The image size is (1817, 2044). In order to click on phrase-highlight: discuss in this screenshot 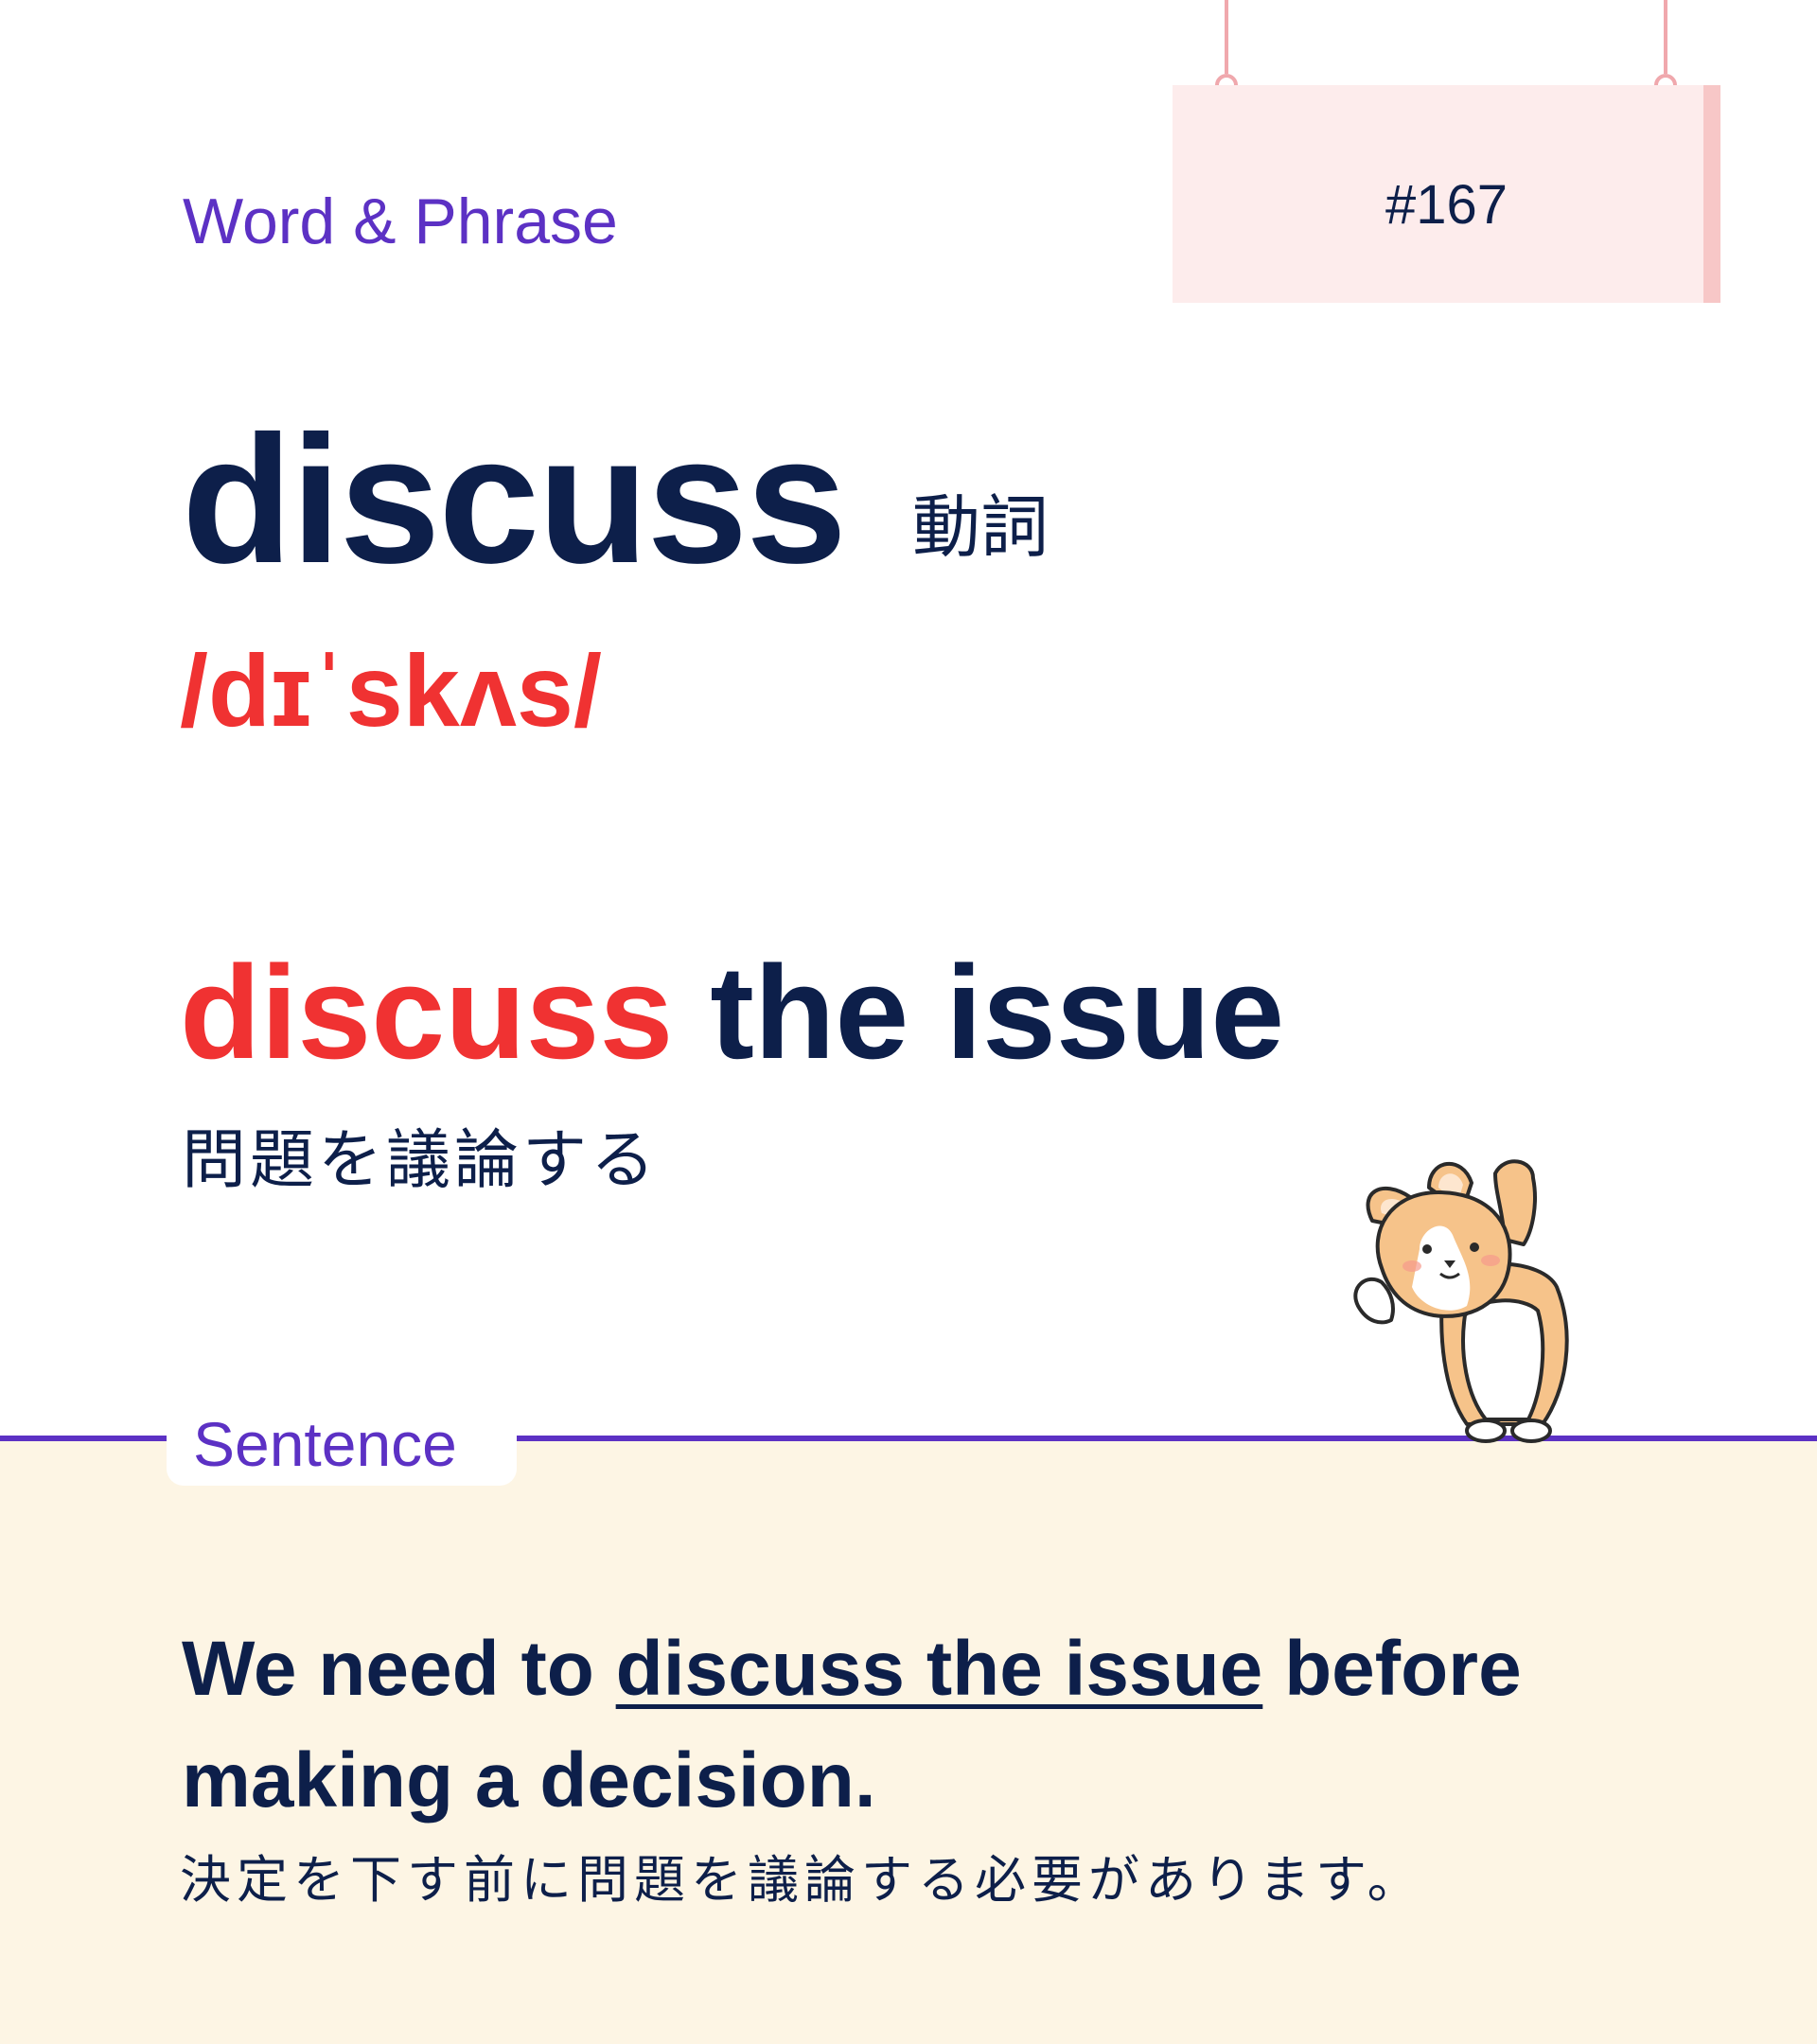, I will do `click(427, 1012)`.